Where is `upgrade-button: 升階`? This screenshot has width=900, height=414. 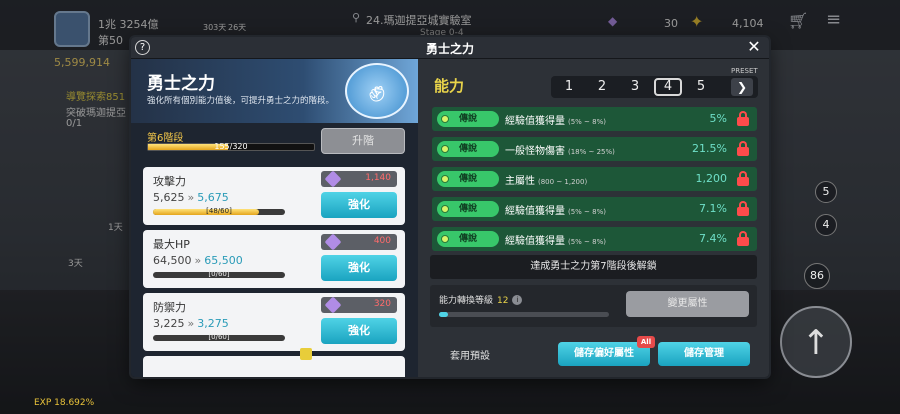 upgrade-button: 升階 is located at coordinates (363, 141).